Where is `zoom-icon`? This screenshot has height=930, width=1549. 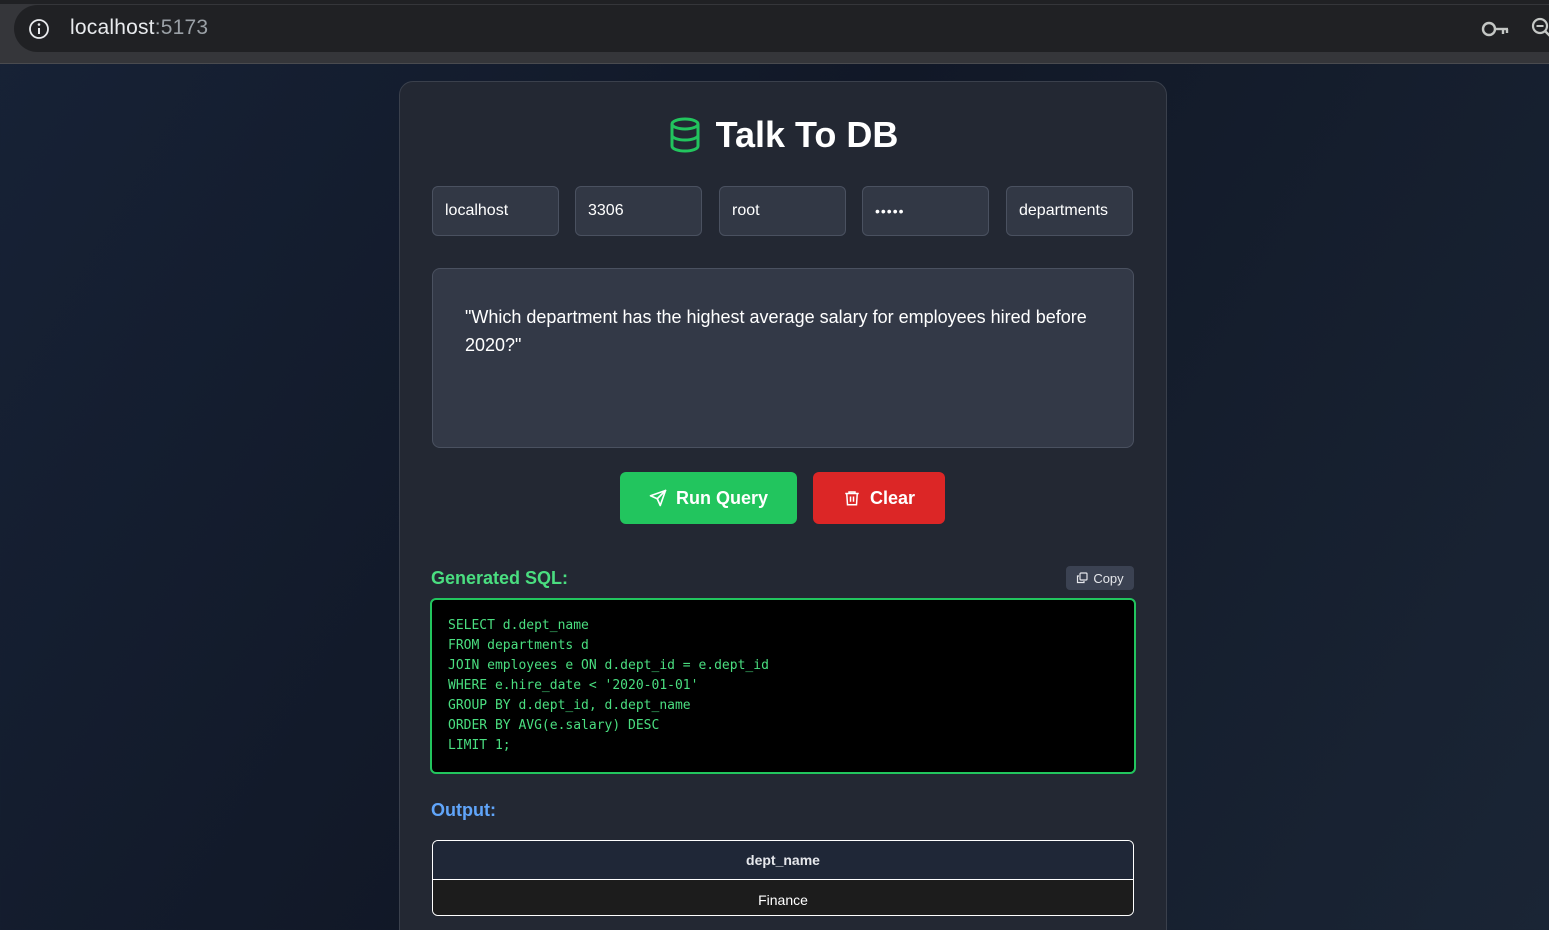 zoom-icon is located at coordinates (1539, 28).